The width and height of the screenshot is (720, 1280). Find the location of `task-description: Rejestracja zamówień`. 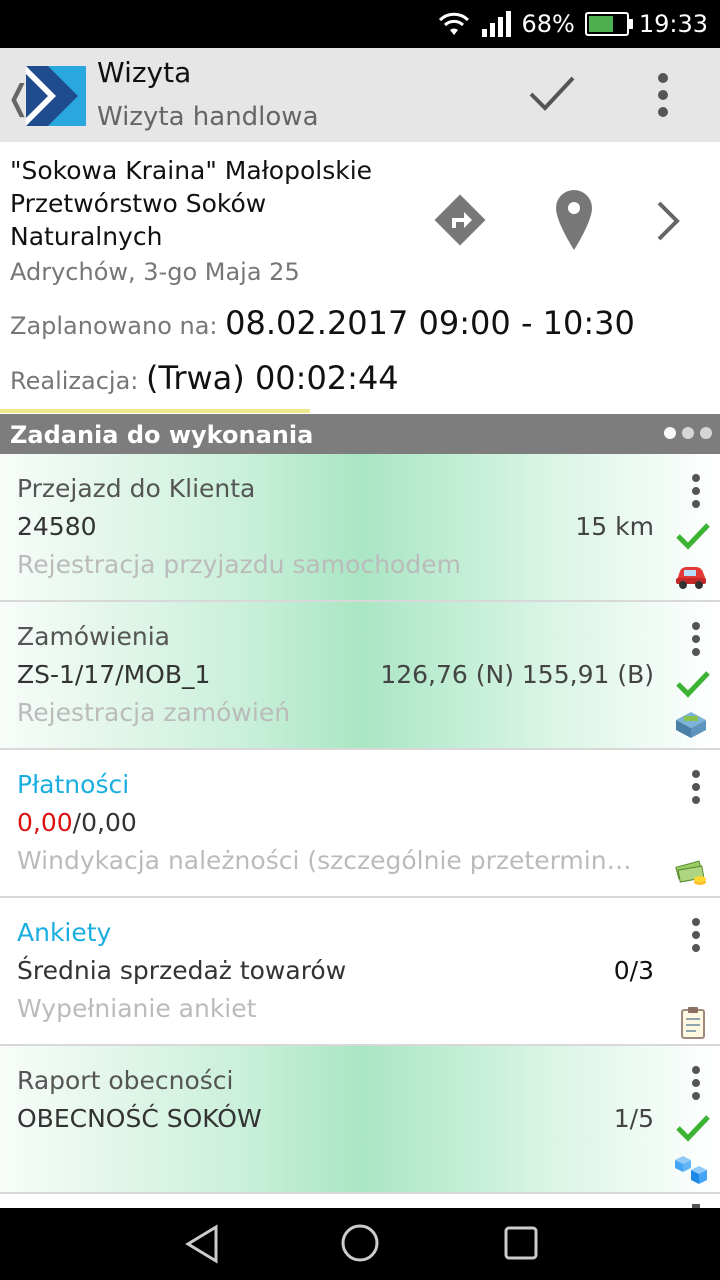

task-description: Rejestracja zamówień is located at coordinates (154, 712).